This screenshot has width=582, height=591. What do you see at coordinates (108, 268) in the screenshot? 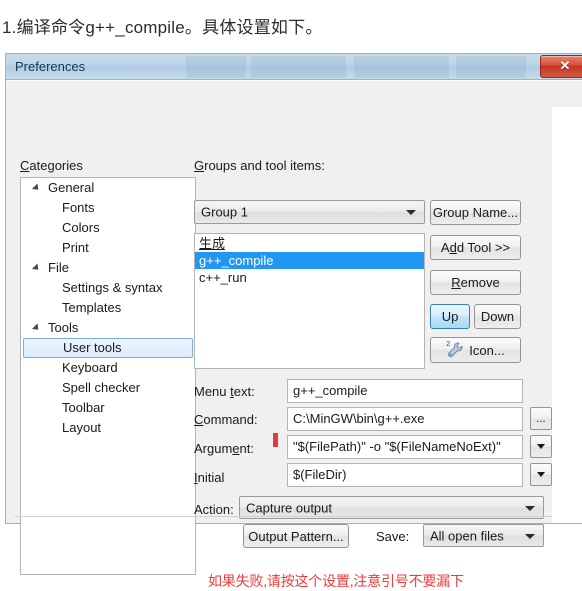
I see `sidebar-item-file: File` at bounding box center [108, 268].